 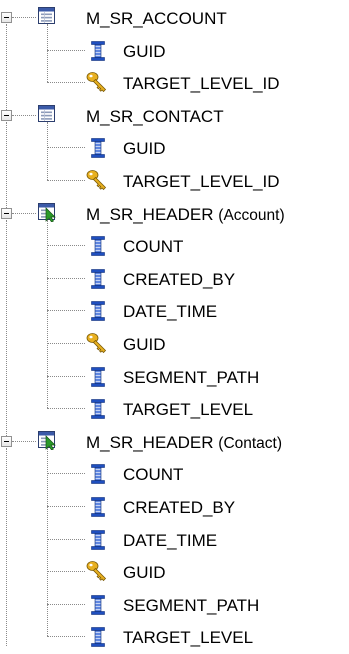 I want to click on tree-node-table: M_SR_HEADER (Contact), so click(x=174, y=442).